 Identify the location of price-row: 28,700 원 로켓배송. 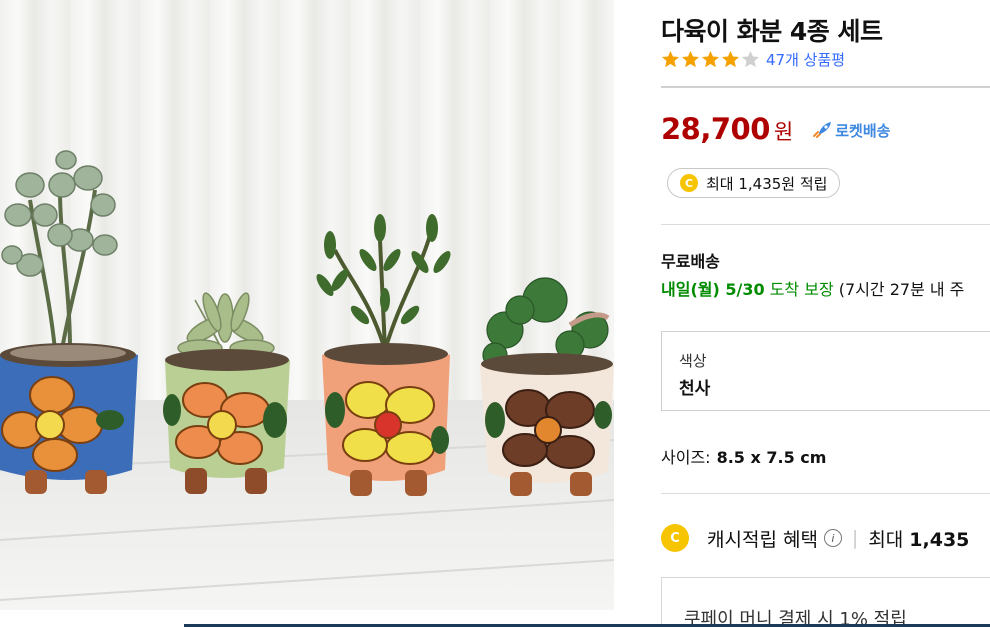
(775, 129).